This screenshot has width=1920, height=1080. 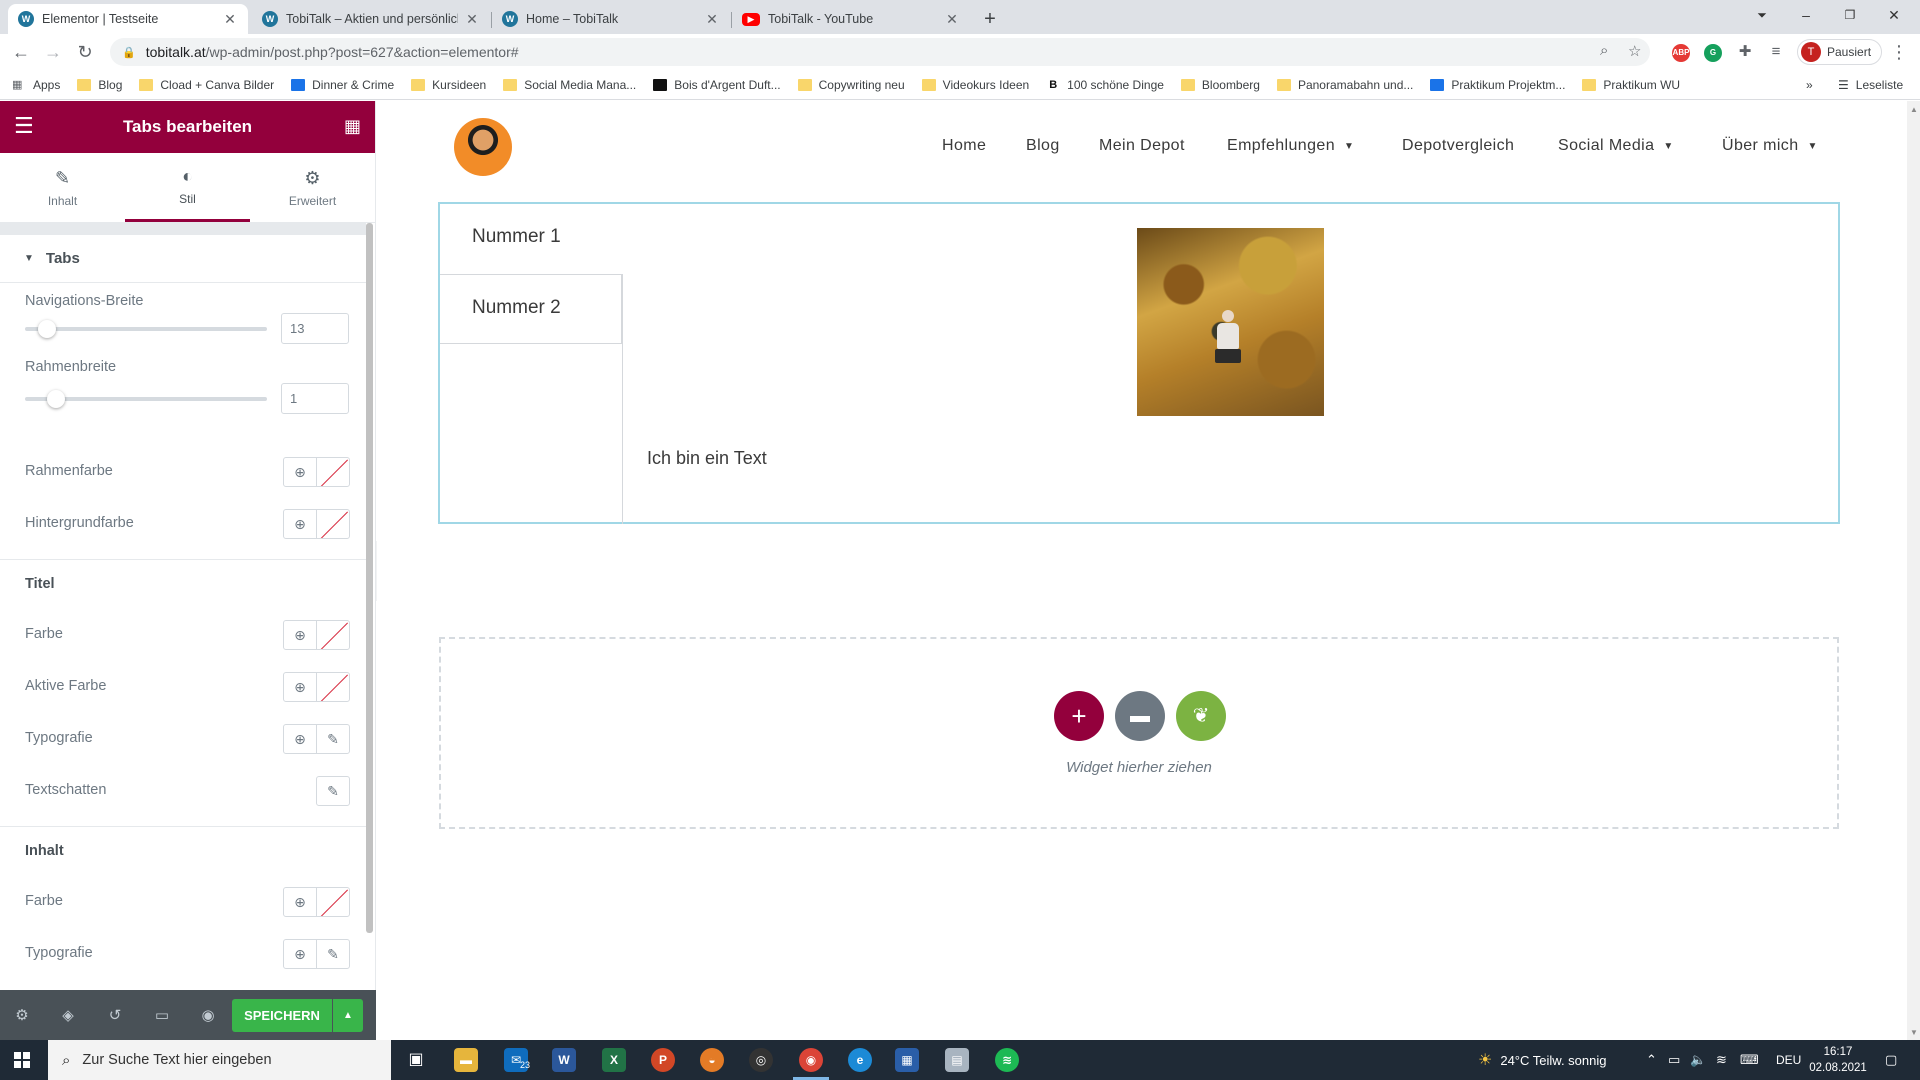 I want to click on file-explorer-icon: ▬, so click(x=466, y=1060).